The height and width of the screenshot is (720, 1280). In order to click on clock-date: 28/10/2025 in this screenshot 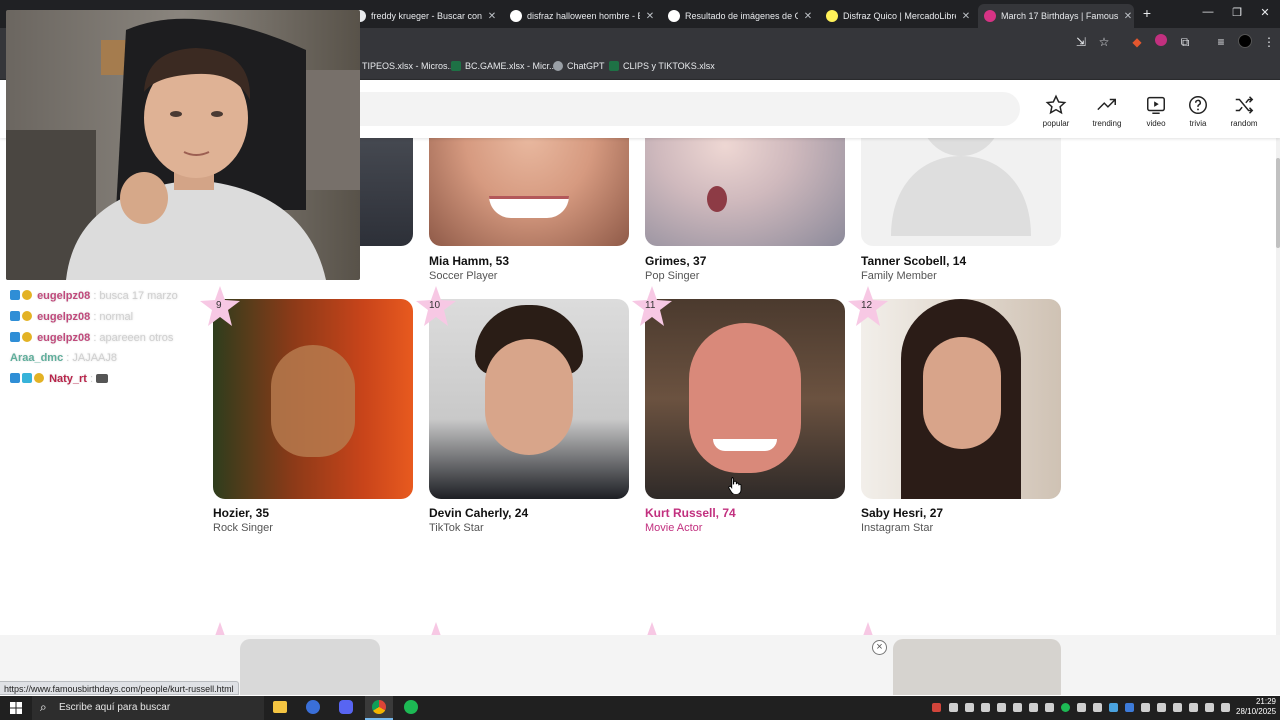, I will do `click(1256, 711)`.